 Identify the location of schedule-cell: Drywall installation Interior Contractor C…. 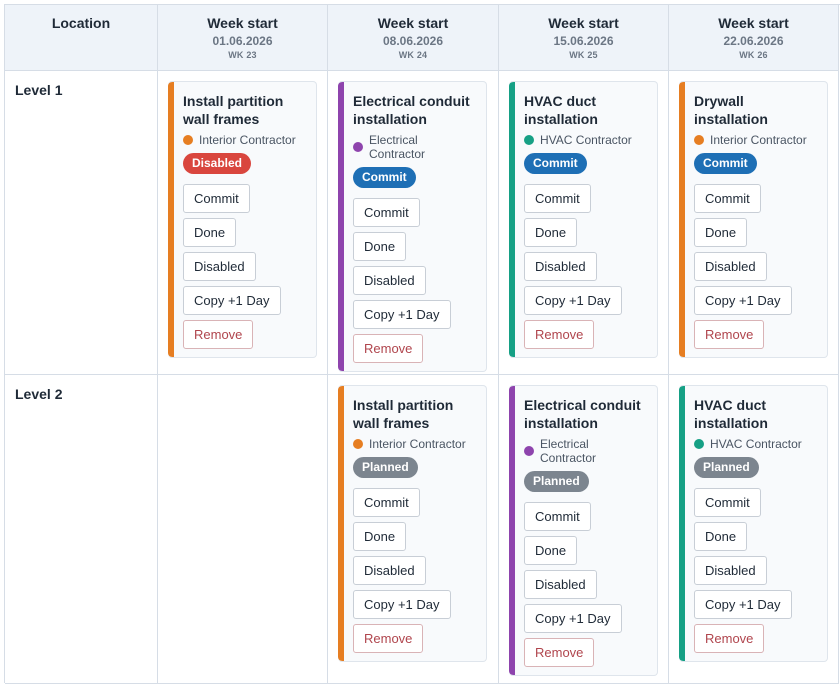
(754, 223).